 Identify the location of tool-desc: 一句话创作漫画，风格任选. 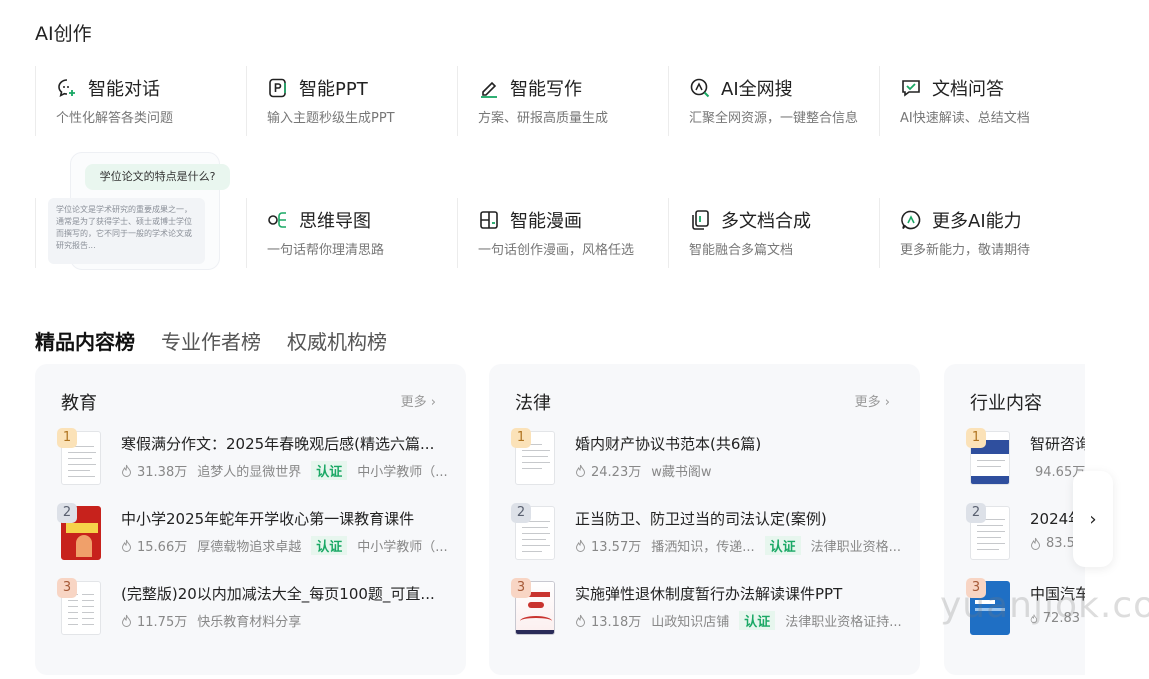
(556, 250).